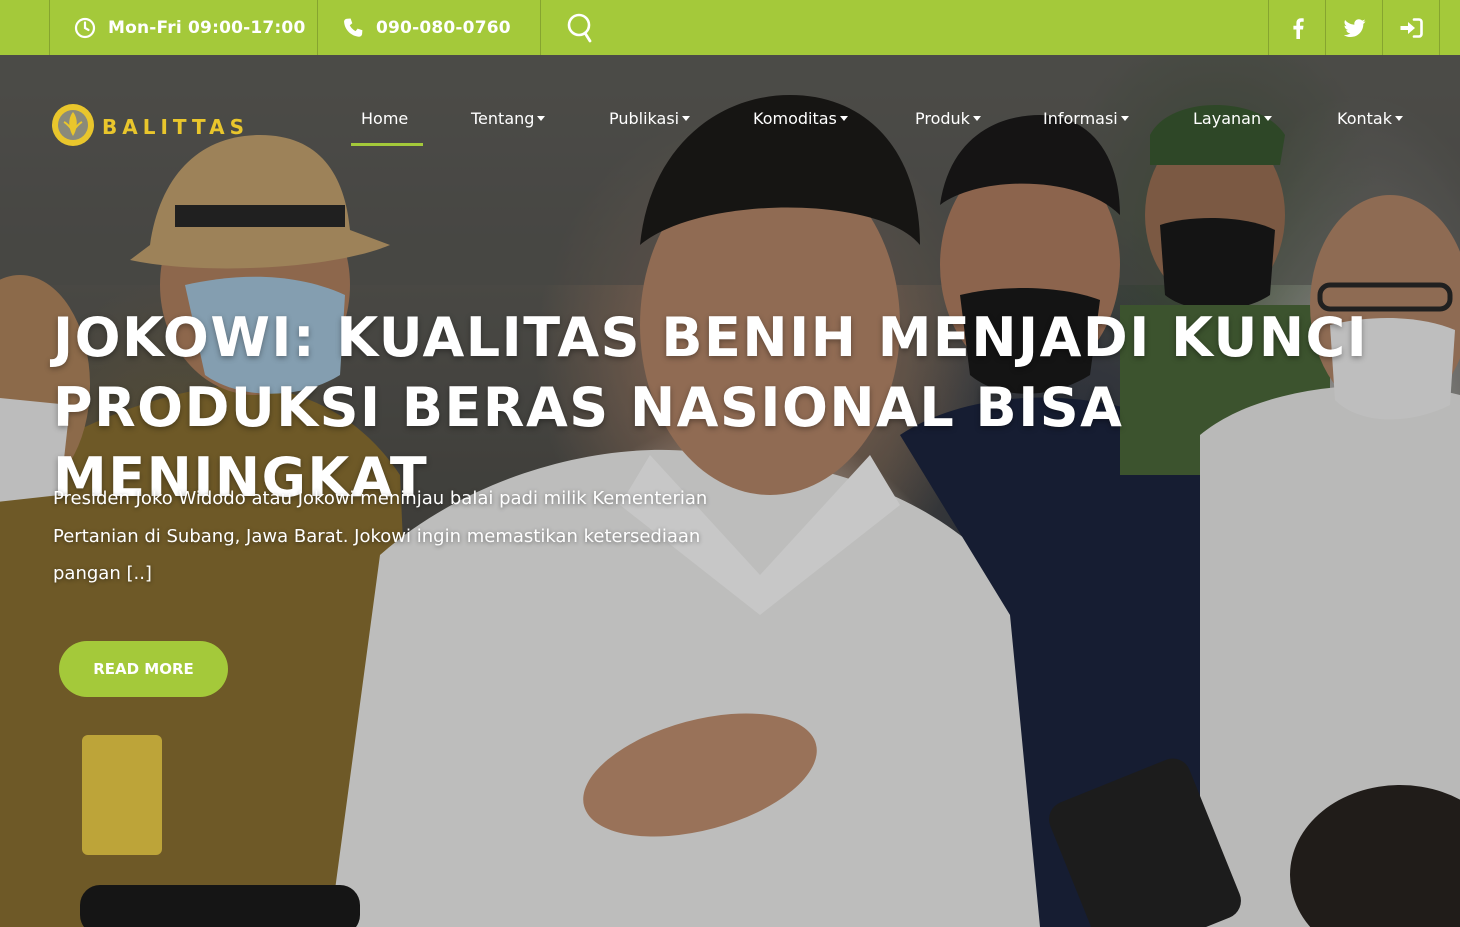  I want to click on read-more-button: READ MORE, so click(143, 669).